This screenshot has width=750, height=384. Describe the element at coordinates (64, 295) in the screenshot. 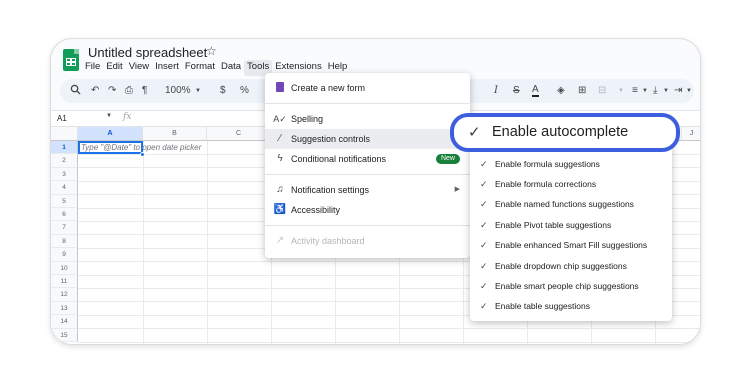

I see `row-header-12: 12` at that location.